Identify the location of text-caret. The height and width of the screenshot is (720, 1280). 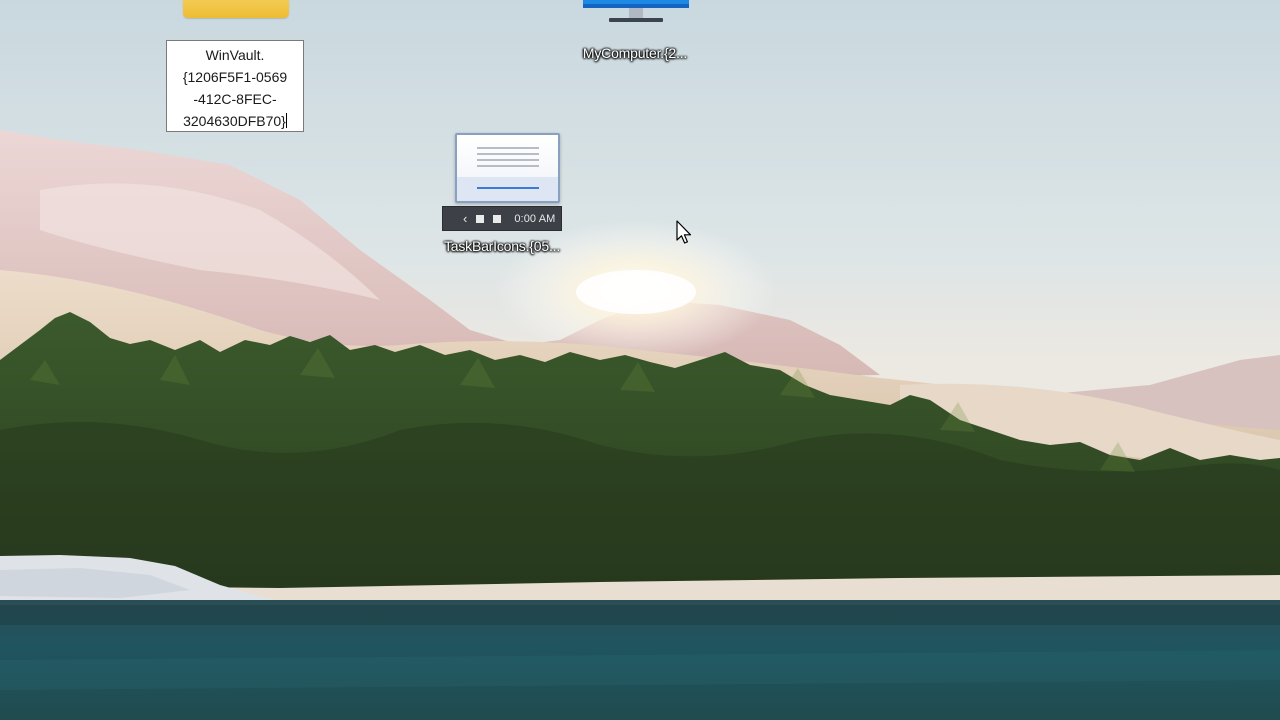
(286, 120).